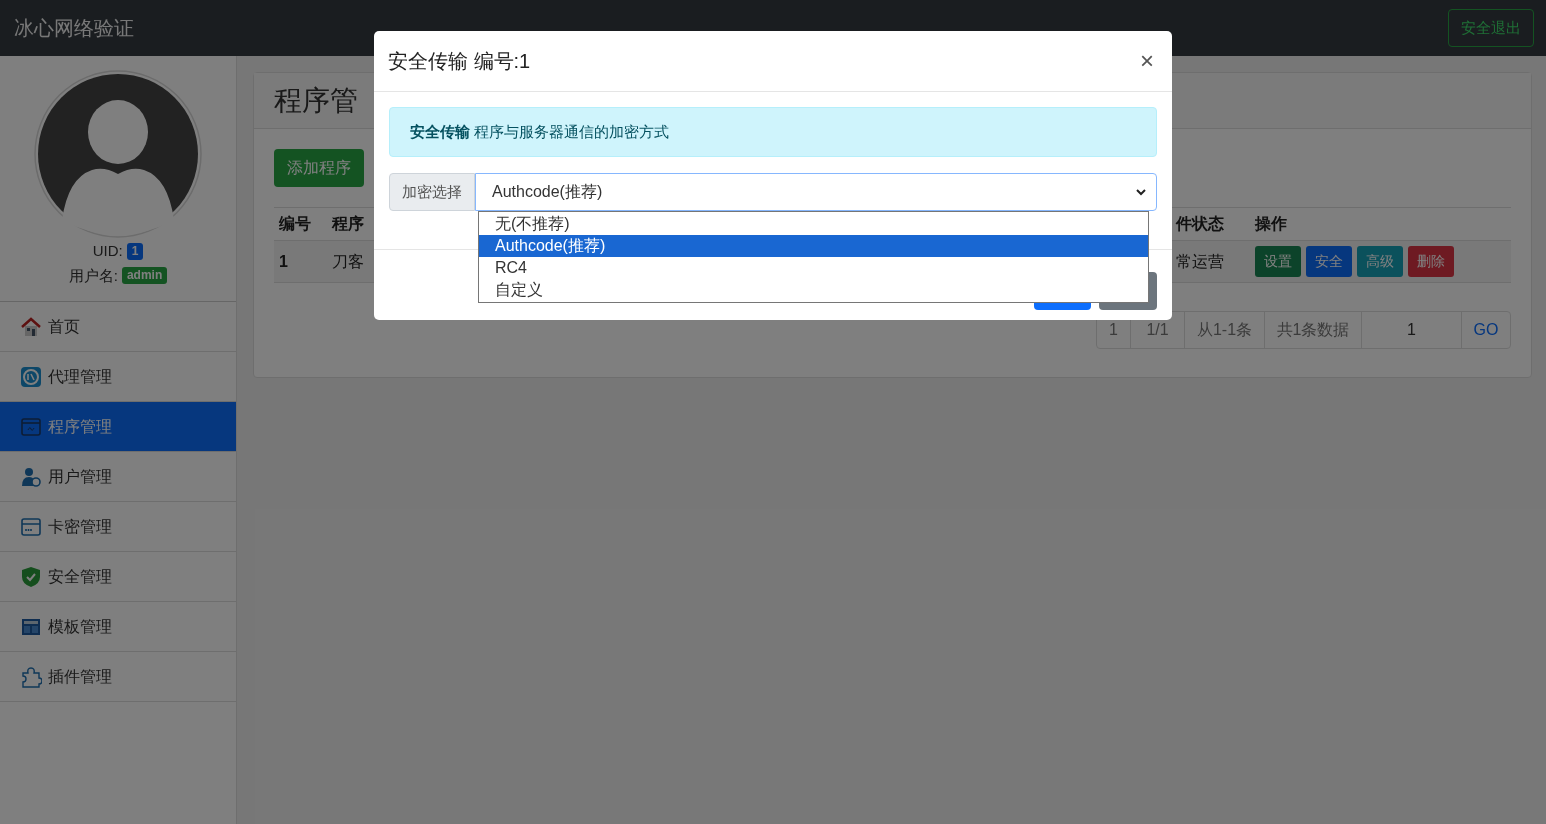  What do you see at coordinates (813, 246) in the screenshot?
I see `dropdown-option: Authcode(推荐)` at bounding box center [813, 246].